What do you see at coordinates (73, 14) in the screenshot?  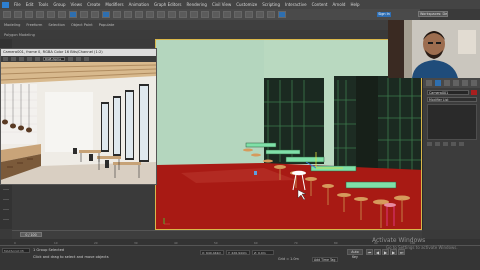 I see `select-object-button` at bounding box center [73, 14].